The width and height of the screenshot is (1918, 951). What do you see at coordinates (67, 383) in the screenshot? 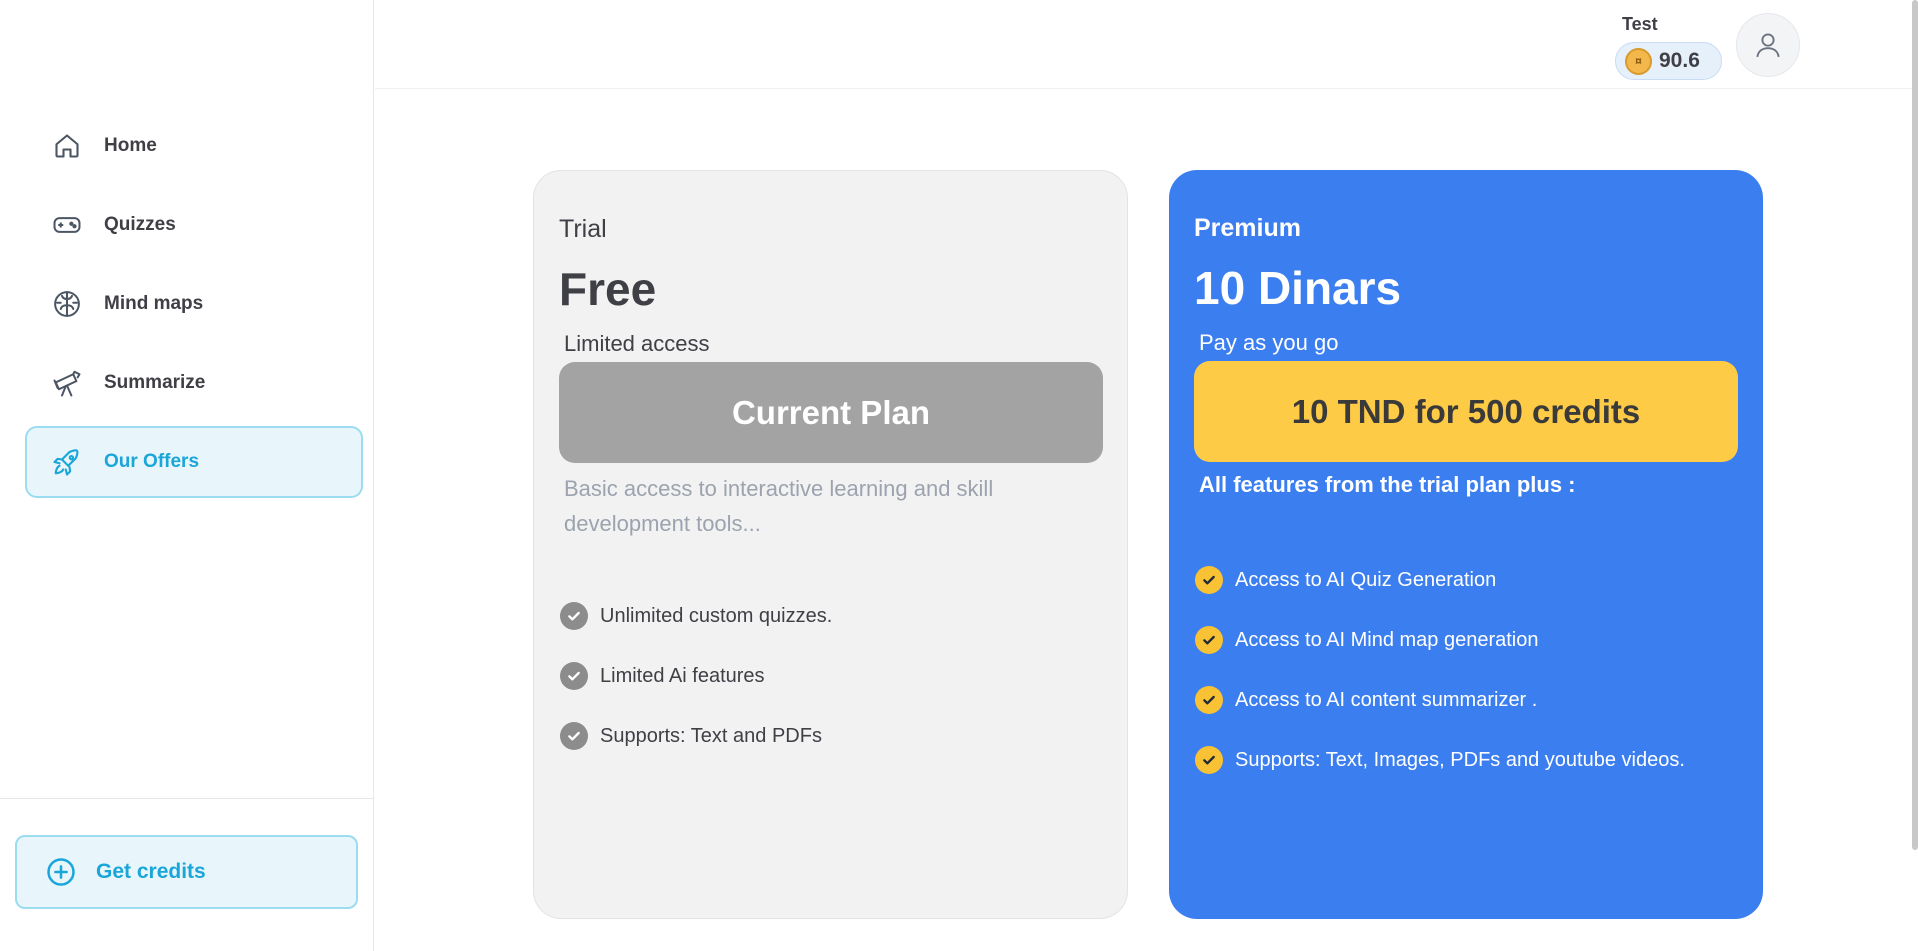
I see `telescope-icon` at bounding box center [67, 383].